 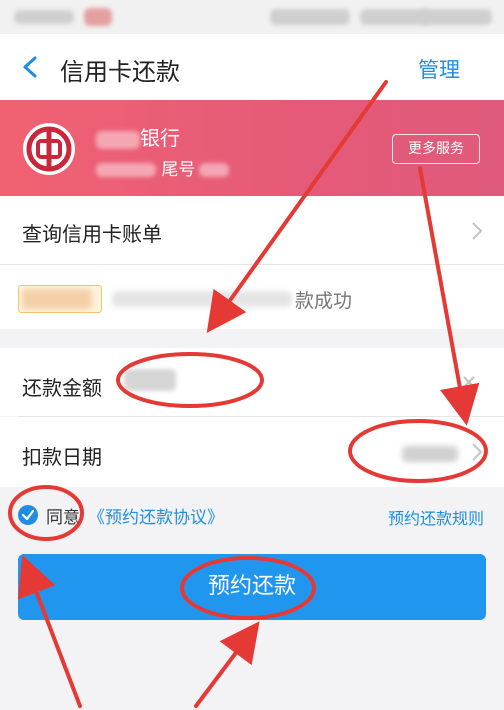 I want to click on notice-text: 款成功, so click(x=324, y=301).